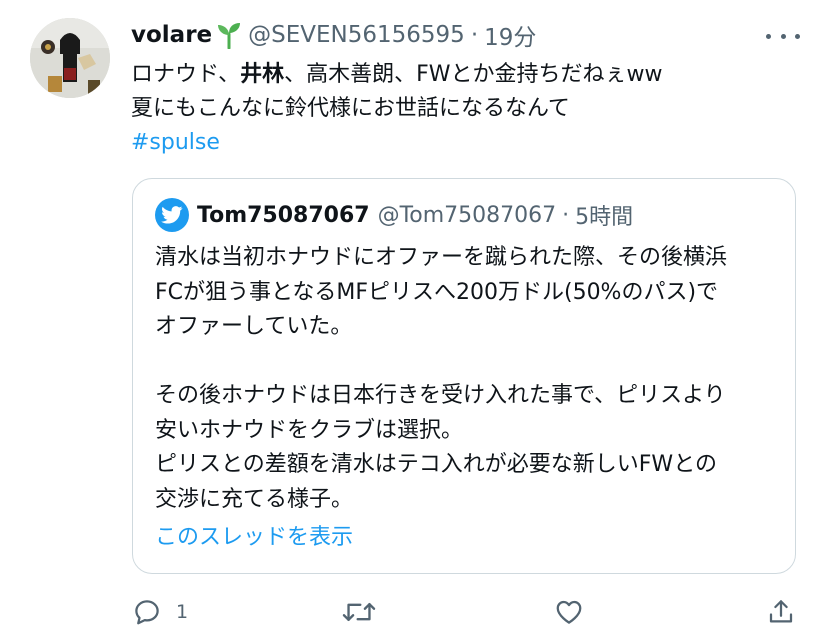 The image size is (828, 641). I want to click on reply-button: 1, so click(160, 612).